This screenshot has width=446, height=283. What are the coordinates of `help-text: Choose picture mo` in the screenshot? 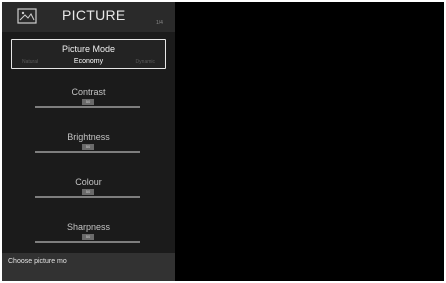 It's located at (37, 261).